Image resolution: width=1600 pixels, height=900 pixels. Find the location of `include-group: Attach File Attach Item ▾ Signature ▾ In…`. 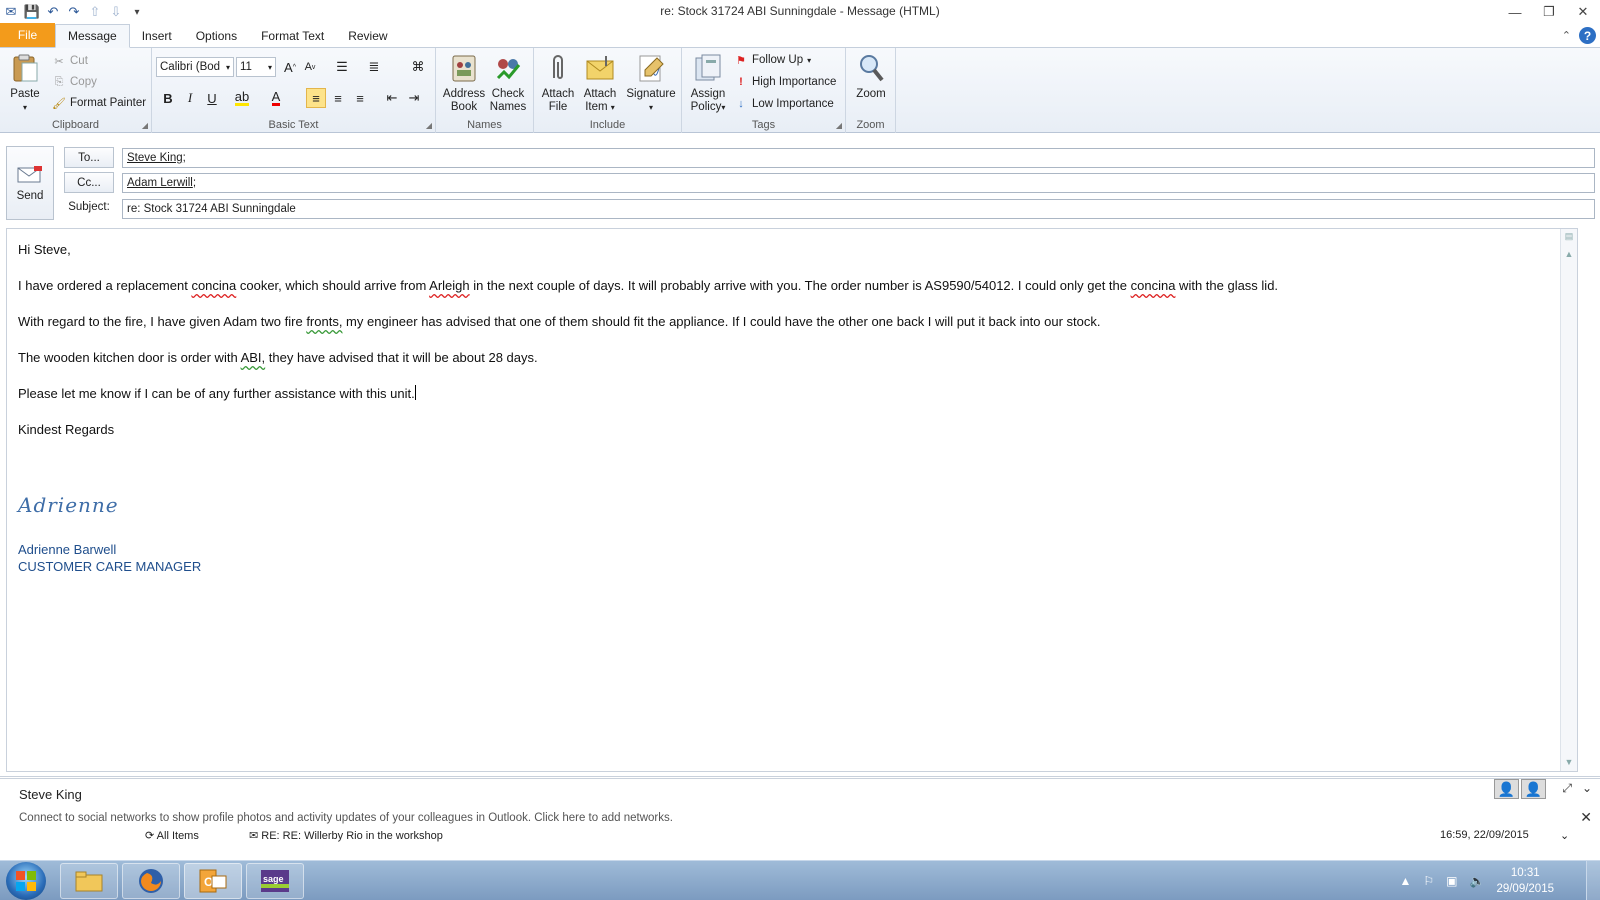

include-group: Attach File Attach Item ▾ Signature ▾ In… is located at coordinates (608, 90).